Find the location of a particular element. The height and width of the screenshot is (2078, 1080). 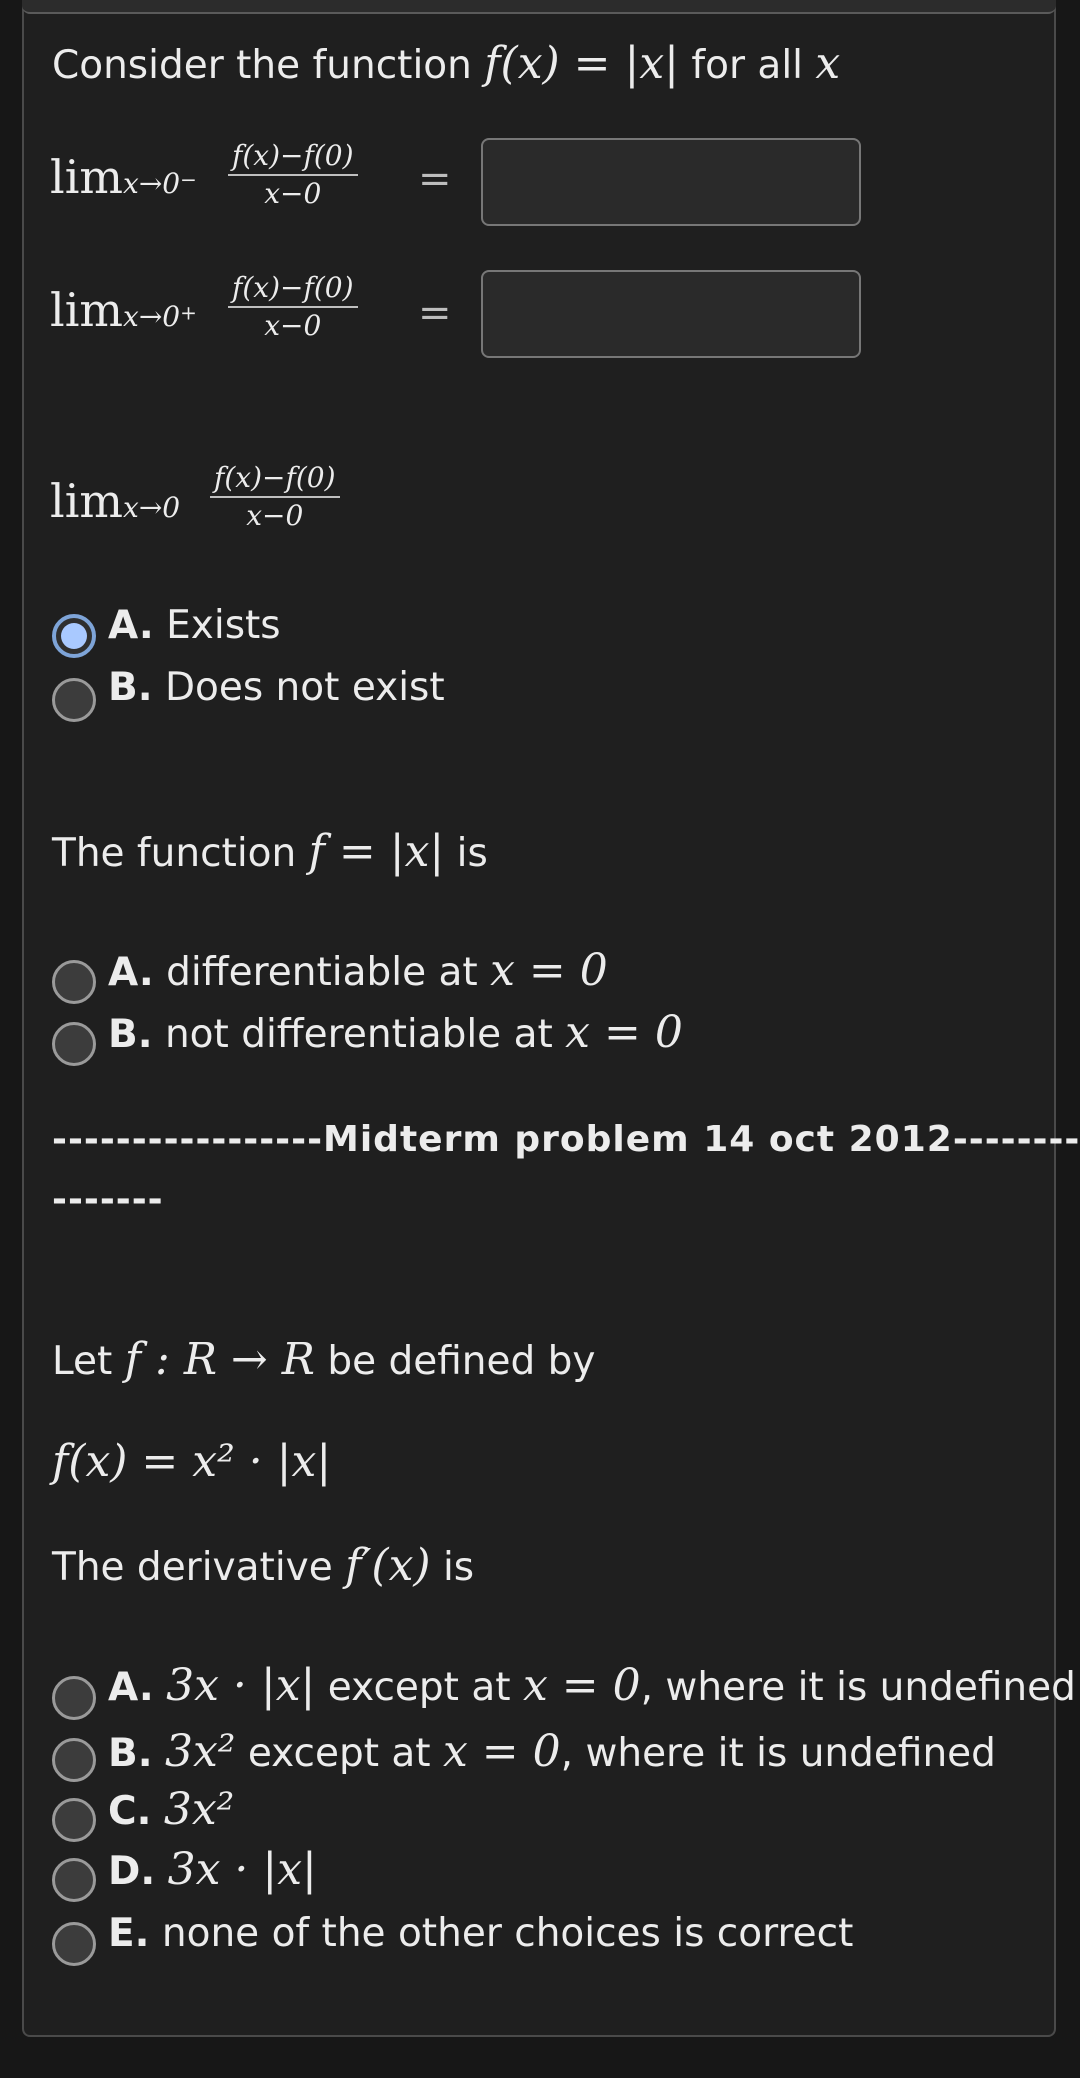

q2-prompt: The function f = |x| is is located at coordinates (270, 853).